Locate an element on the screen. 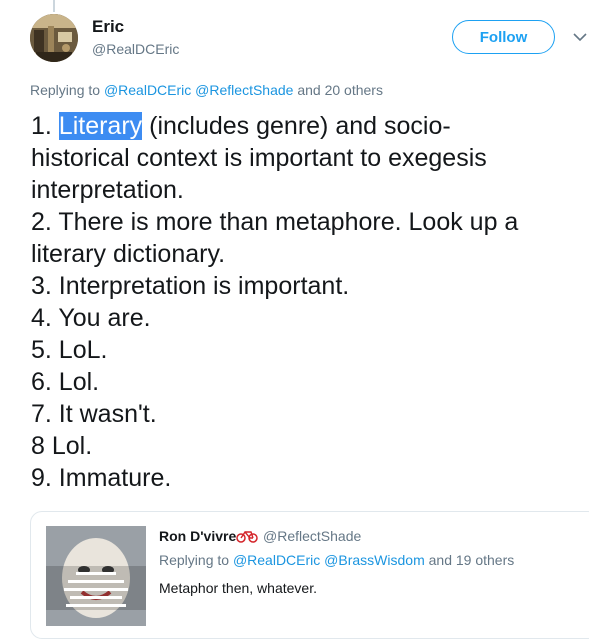  author-name: Eric is located at coordinates (108, 27).